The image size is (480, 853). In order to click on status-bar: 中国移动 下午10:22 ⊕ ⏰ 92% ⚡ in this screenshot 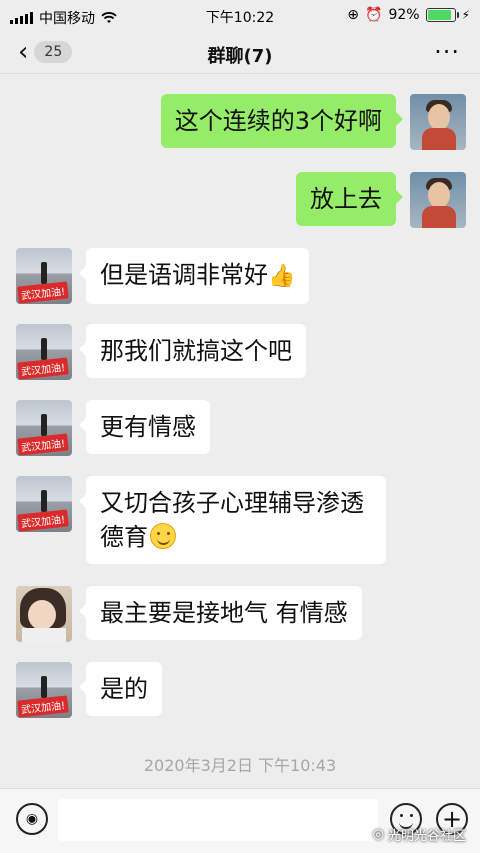, I will do `click(240, 16)`.